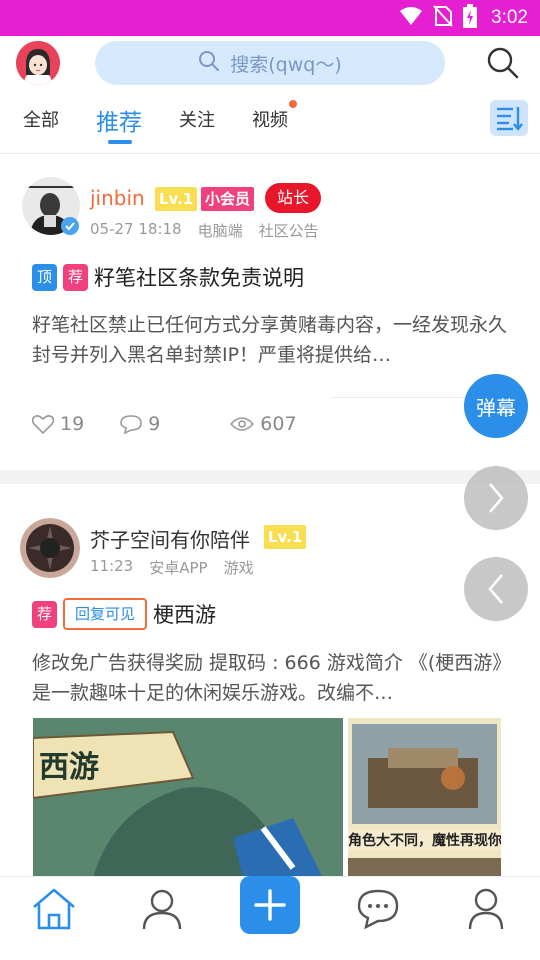 Image resolution: width=540 pixels, height=960 pixels. I want to click on post-forum: 社区公告, so click(289, 230).